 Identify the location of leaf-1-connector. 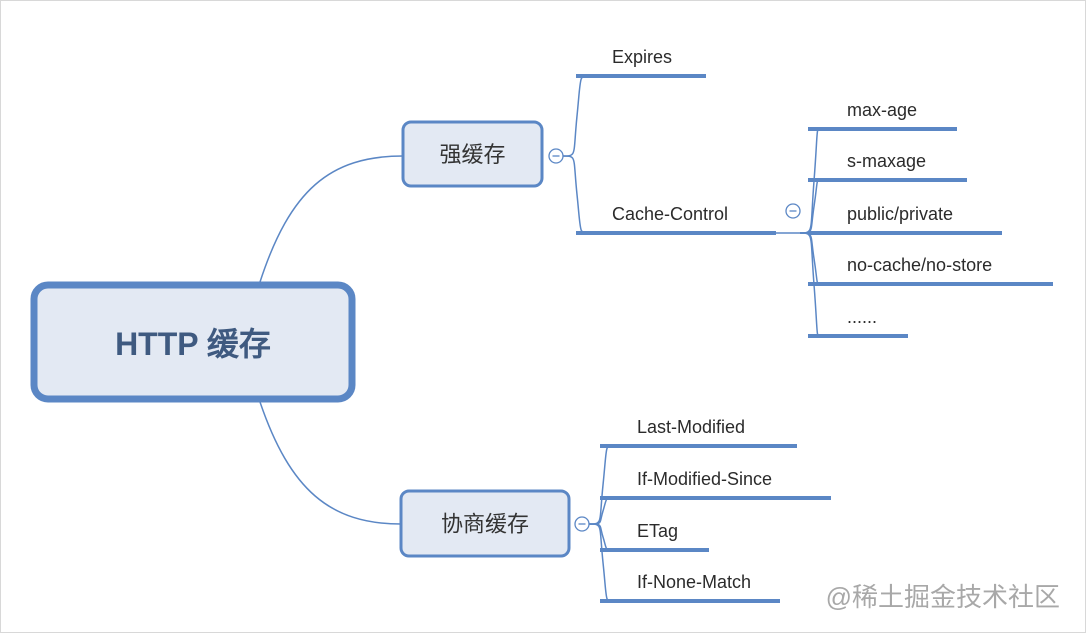
(575, 194).